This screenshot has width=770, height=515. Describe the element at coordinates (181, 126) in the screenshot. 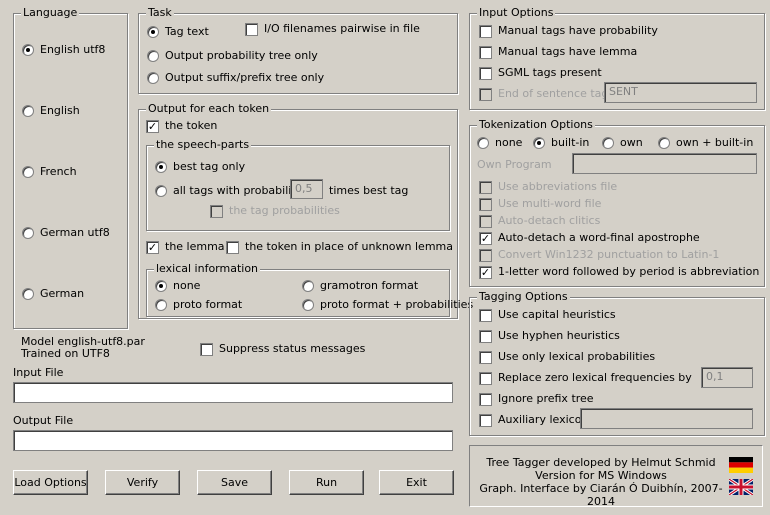

I see `the-token-checkbox: ✓ the token` at that location.